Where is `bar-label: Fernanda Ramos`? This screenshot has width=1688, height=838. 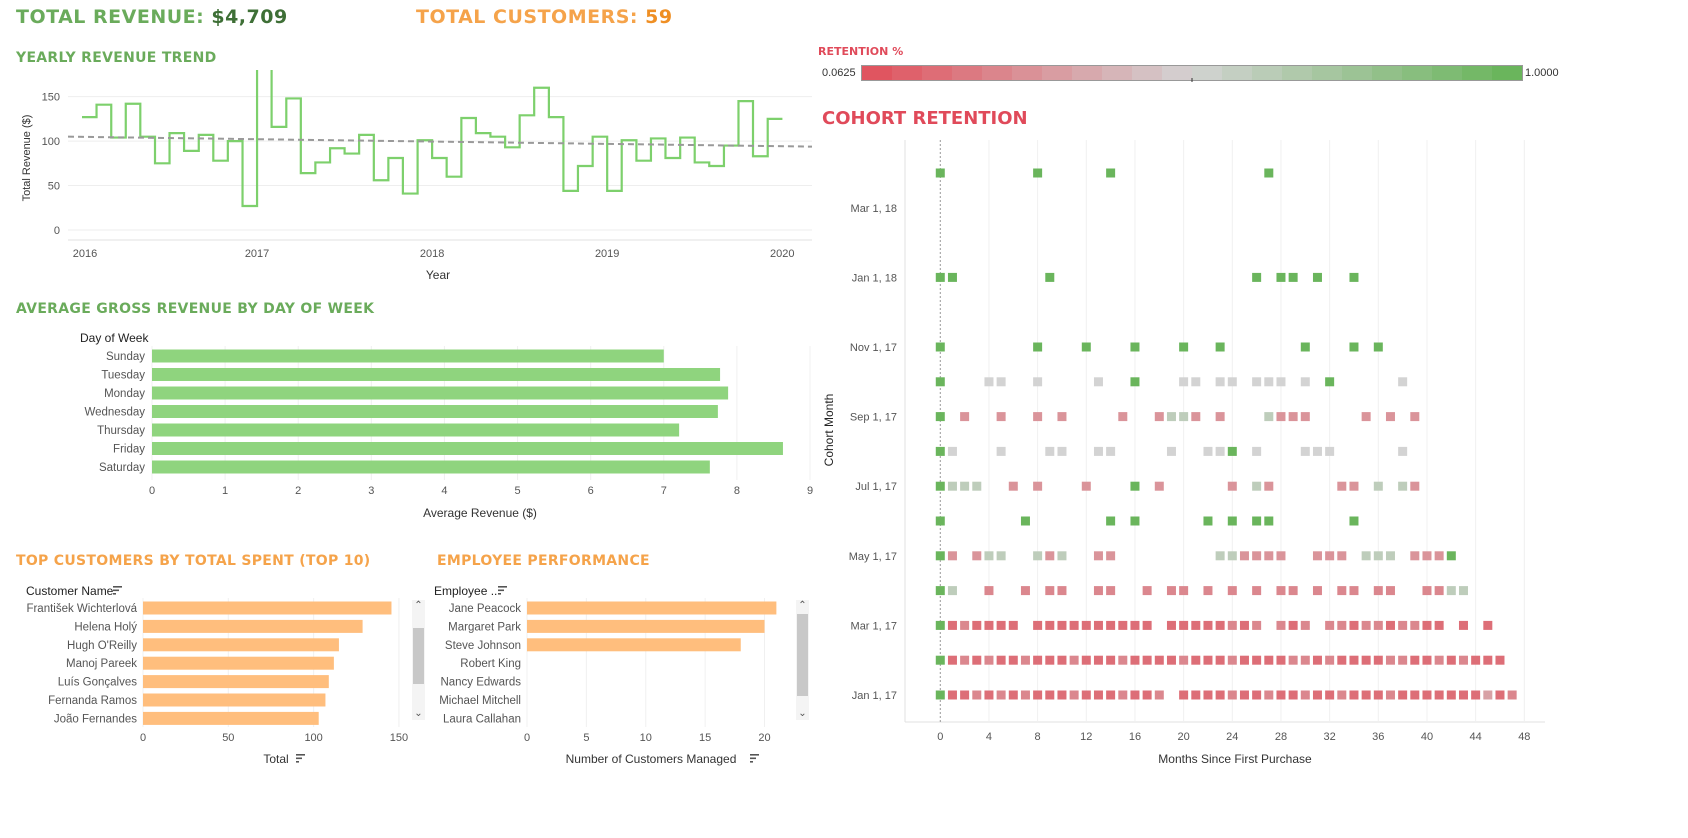 bar-label: Fernanda Ramos is located at coordinates (92, 701).